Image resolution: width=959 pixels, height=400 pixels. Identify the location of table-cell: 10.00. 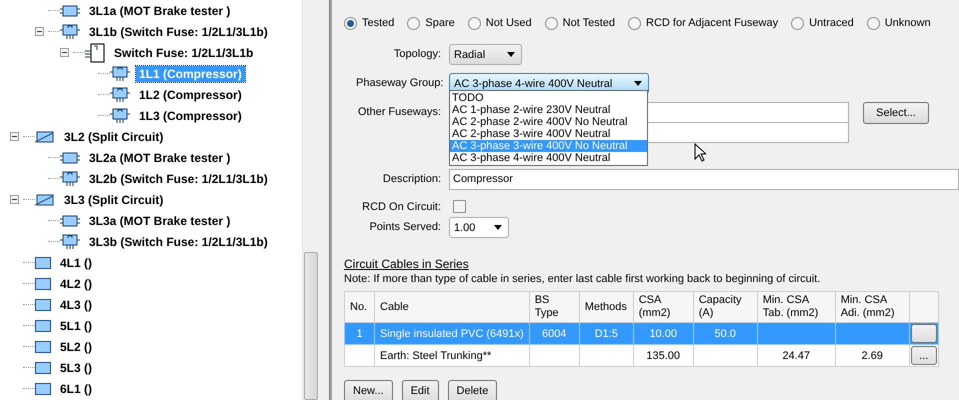
(663, 334).